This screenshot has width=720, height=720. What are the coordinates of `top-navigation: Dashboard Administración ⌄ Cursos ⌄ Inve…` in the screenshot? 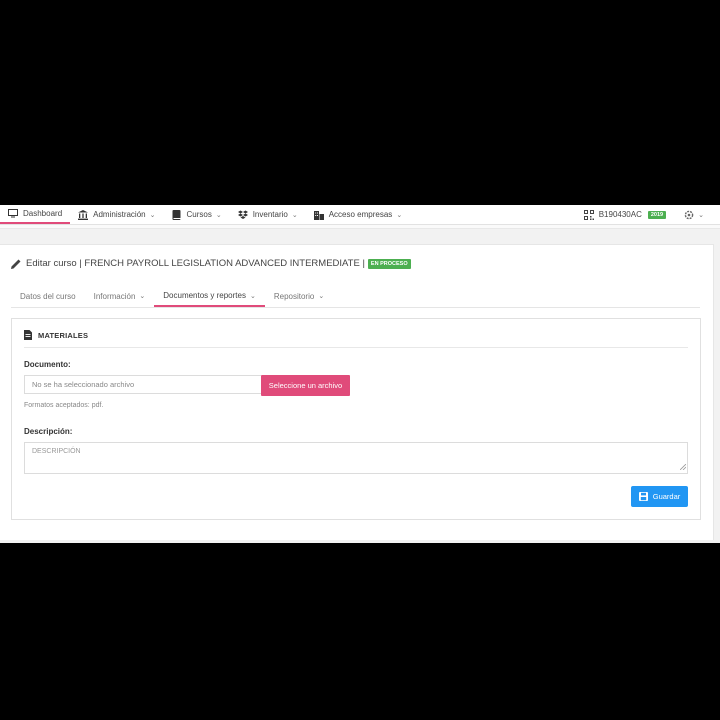 It's located at (360, 215).